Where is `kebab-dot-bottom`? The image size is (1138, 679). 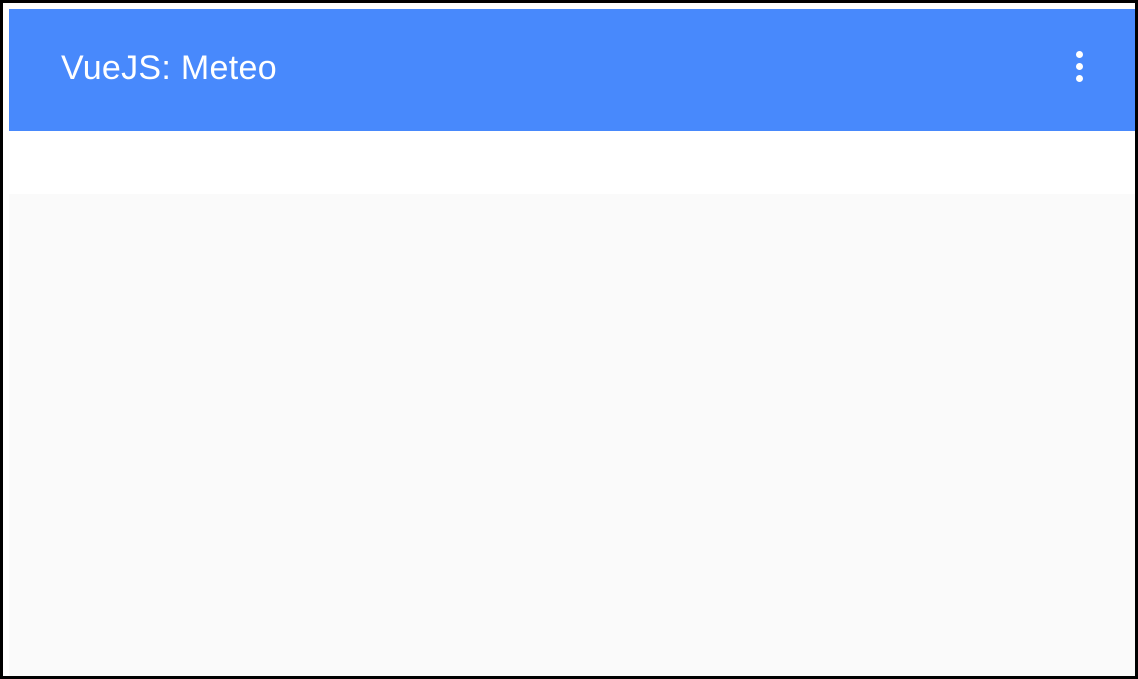
kebab-dot-bottom is located at coordinates (1079, 78).